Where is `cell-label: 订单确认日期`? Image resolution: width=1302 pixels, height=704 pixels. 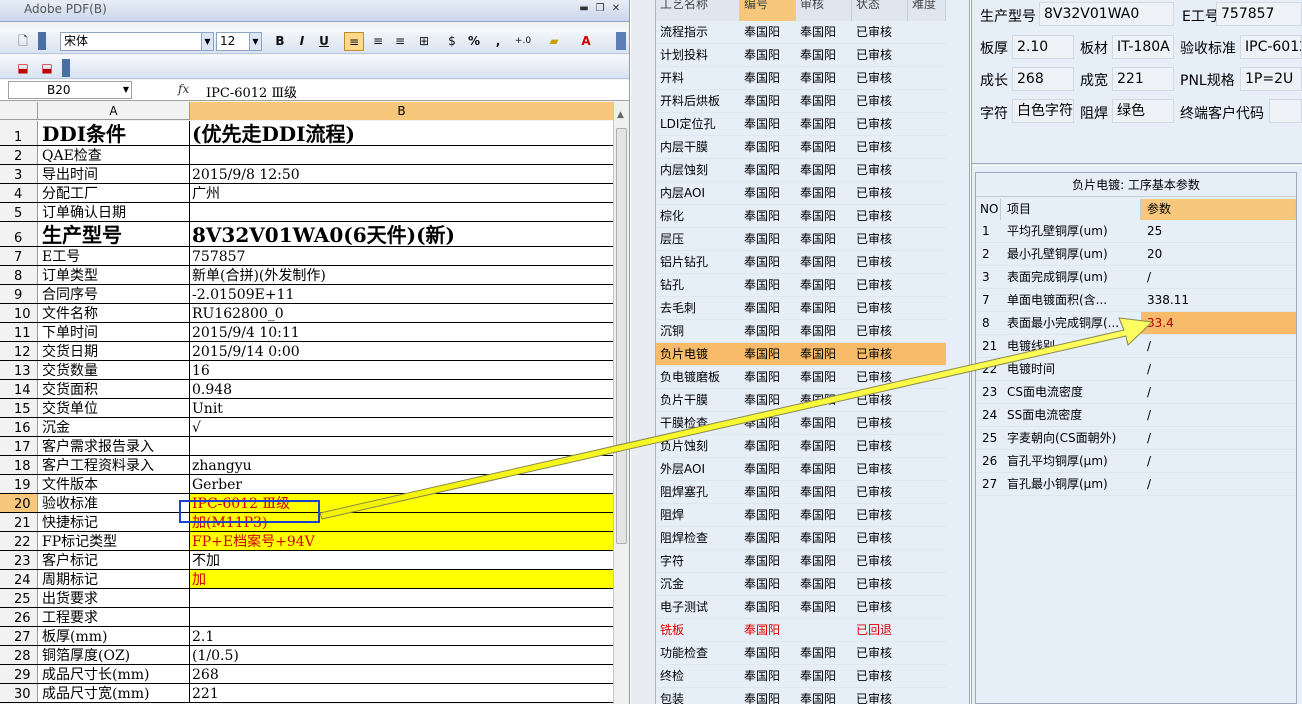
cell-label: 订单确认日期 is located at coordinates (114, 212).